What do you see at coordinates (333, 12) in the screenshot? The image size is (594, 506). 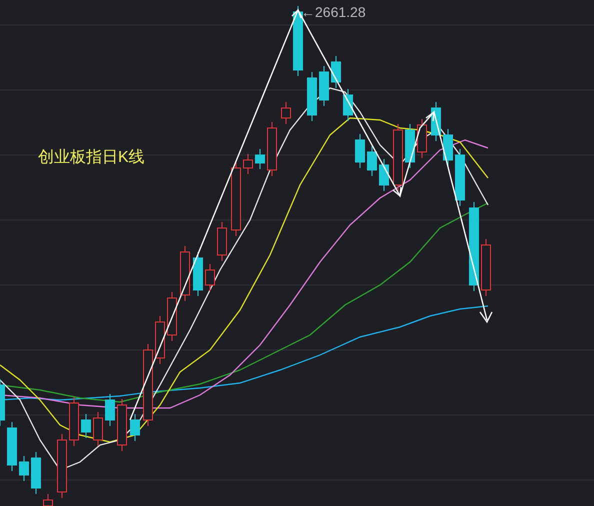 I see `peak-value-label: ←2661.28` at bounding box center [333, 12].